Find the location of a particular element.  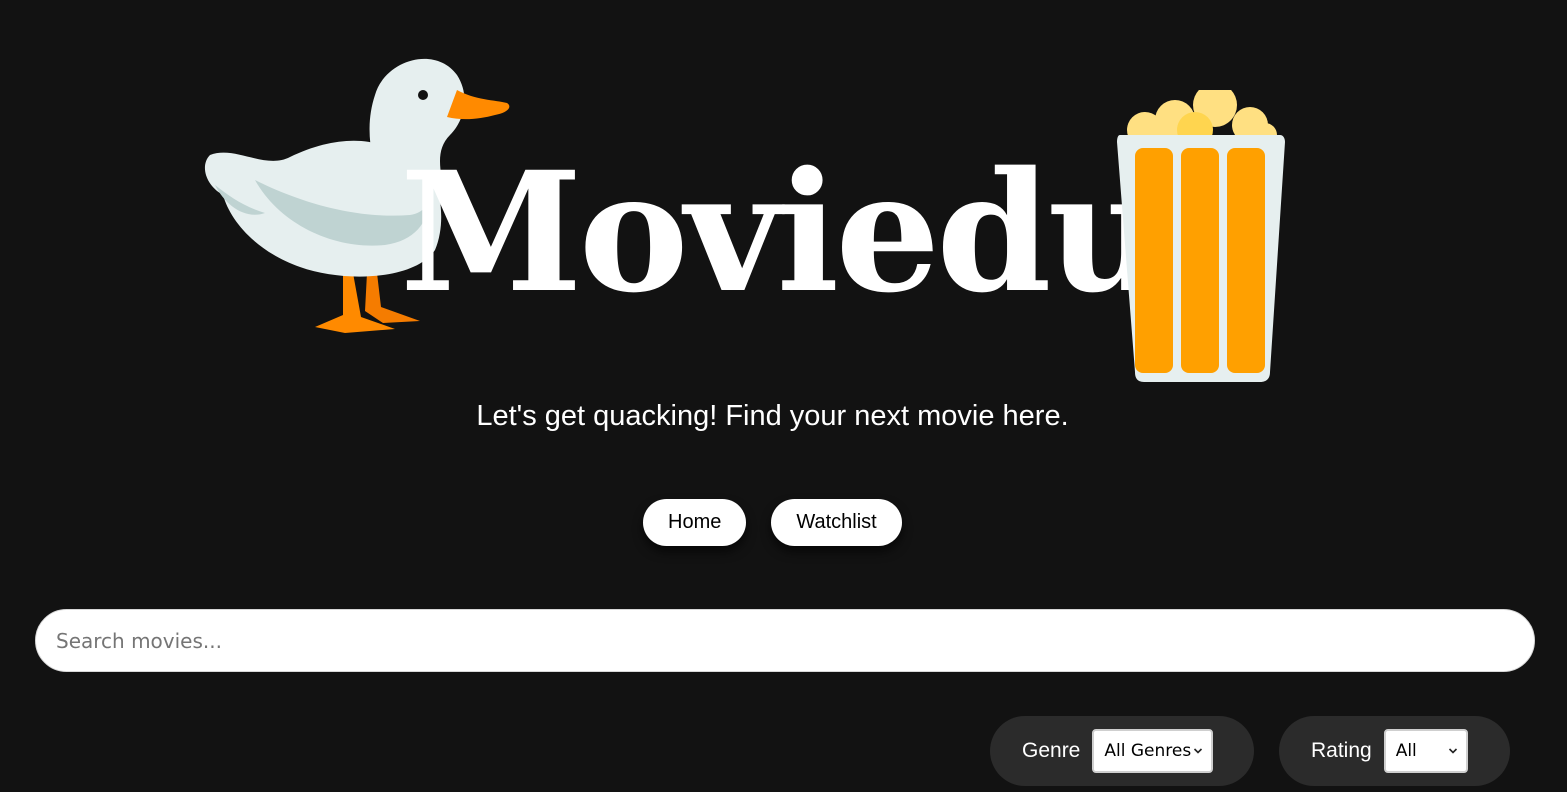

genre-select: All Genres is located at coordinates (1153, 751).